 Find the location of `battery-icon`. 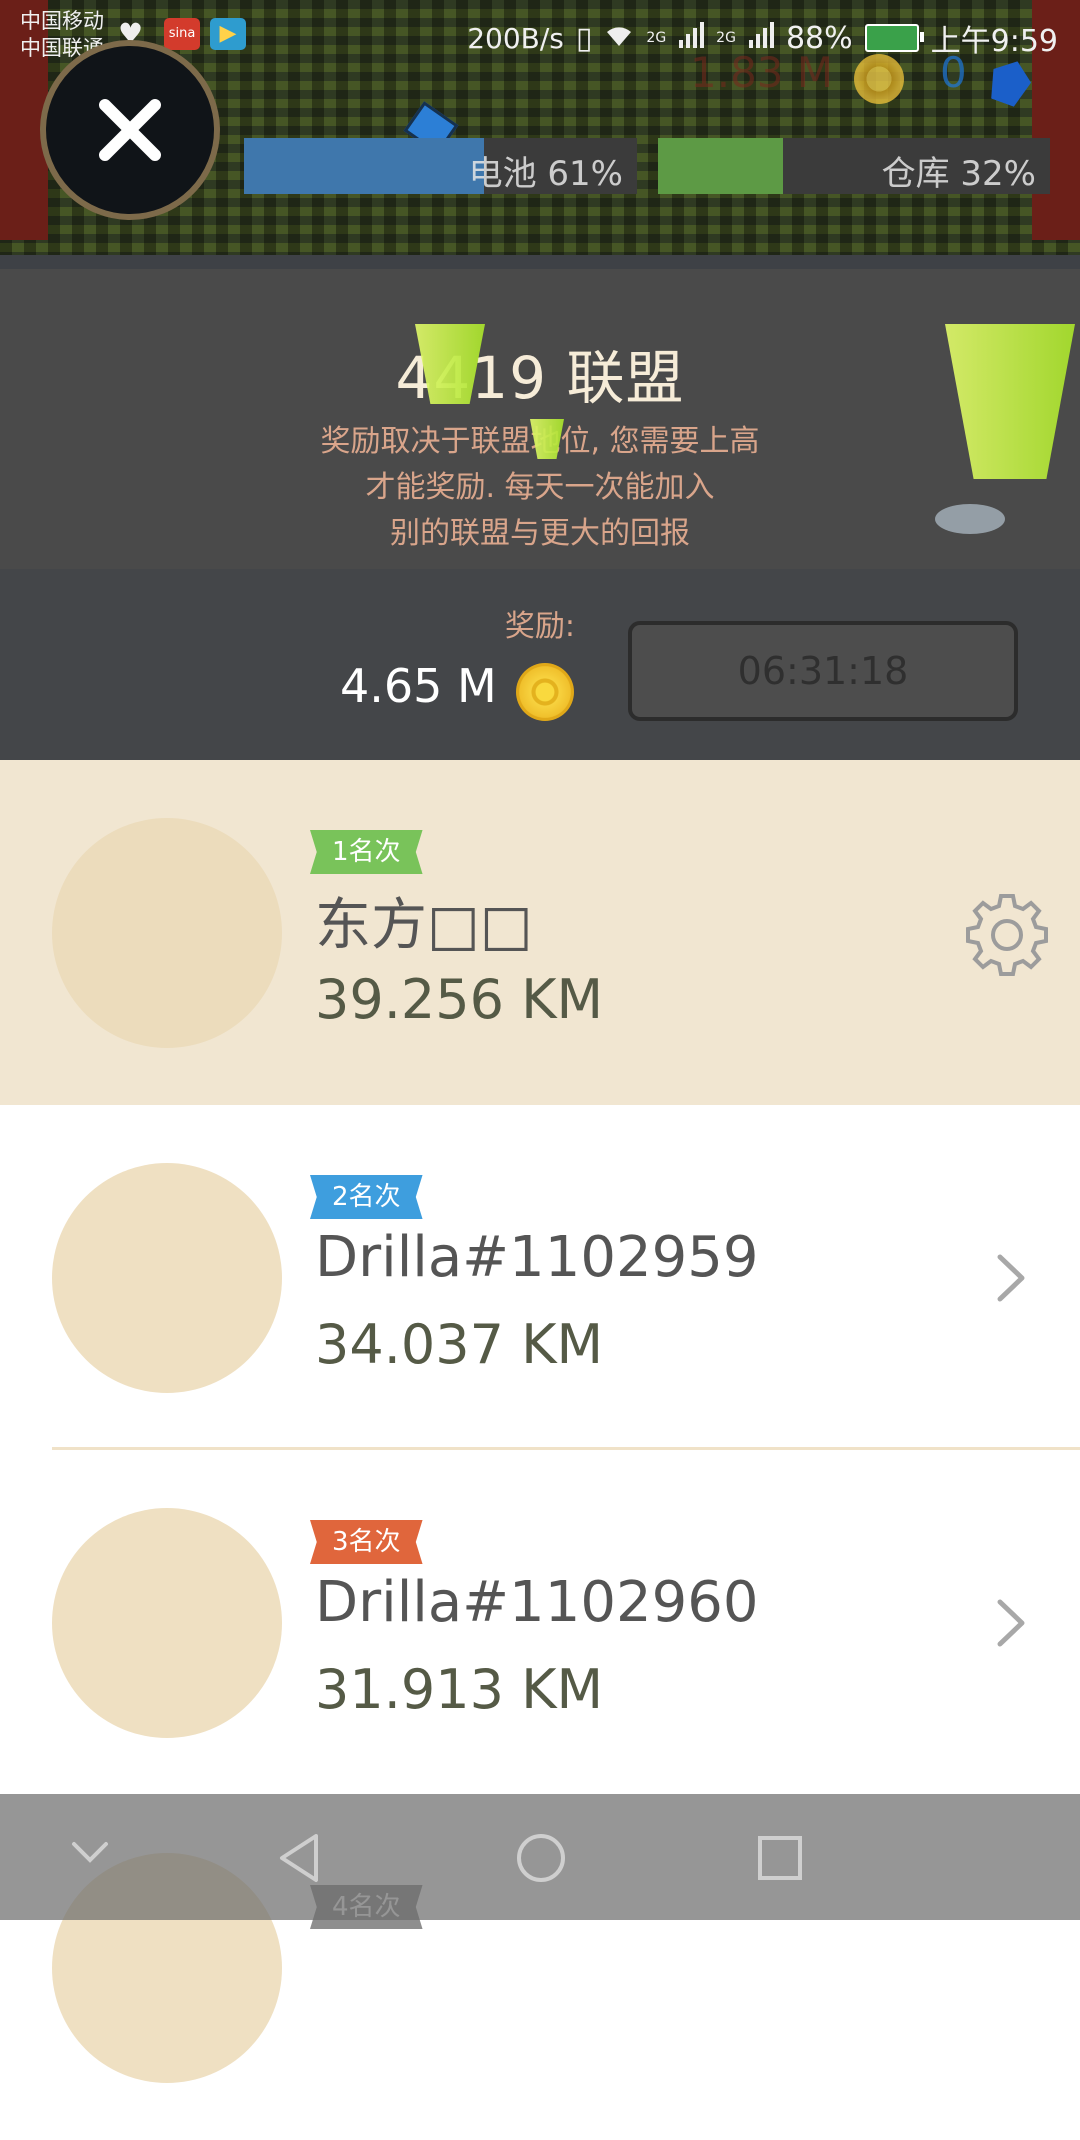

battery-icon is located at coordinates (894, 38).